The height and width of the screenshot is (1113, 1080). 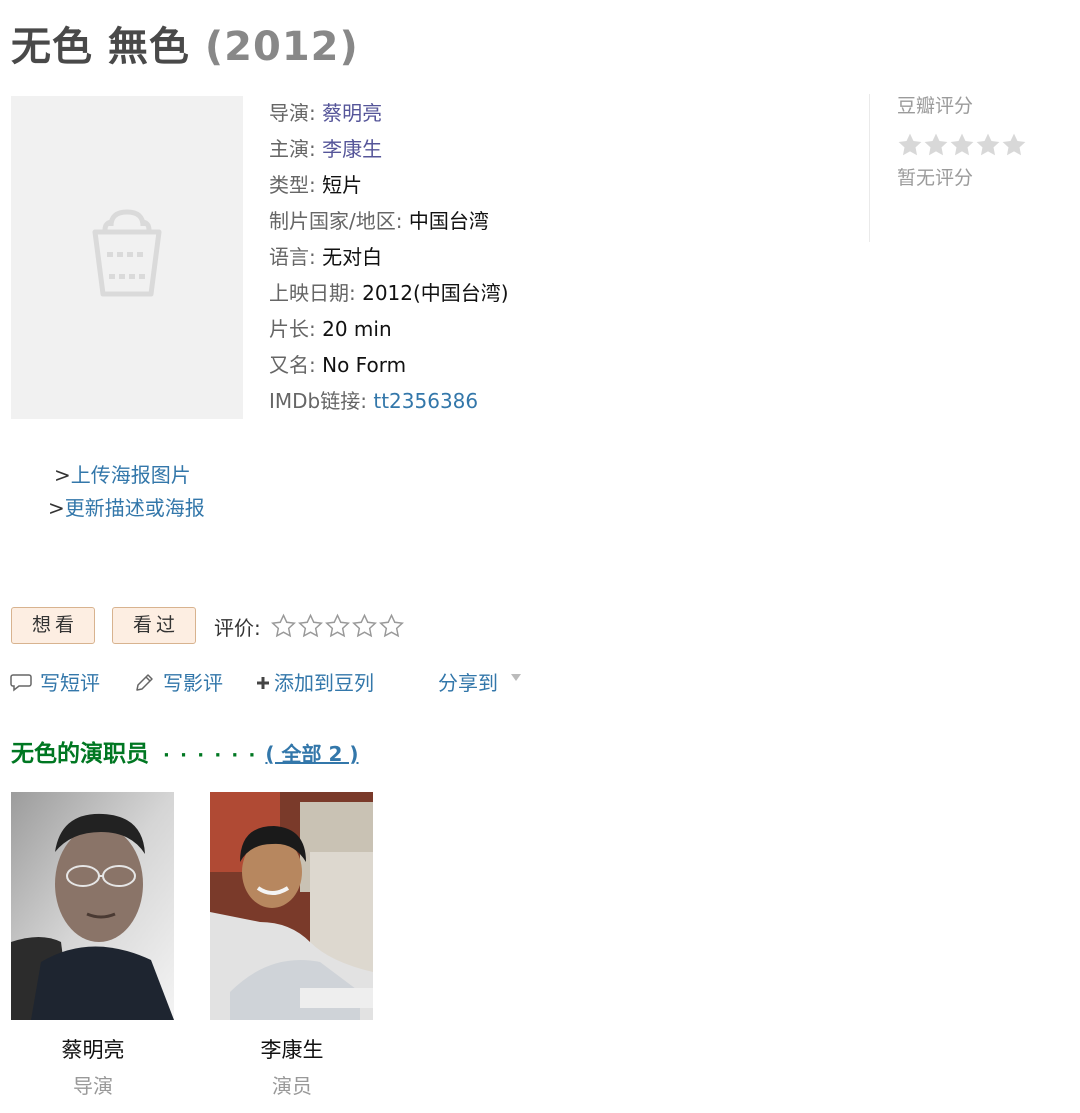 I want to click on cast-member: 李康生 演员, so click(x=292, y=946).